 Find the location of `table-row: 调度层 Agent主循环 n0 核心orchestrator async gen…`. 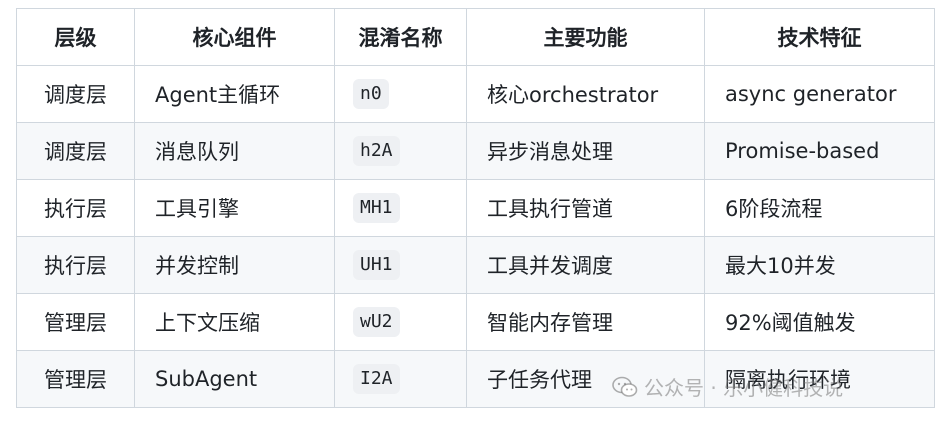

table-row: 调度层 Agent主循环 n0 核心orchestrator async gen… is located at coordinates (475, 94).